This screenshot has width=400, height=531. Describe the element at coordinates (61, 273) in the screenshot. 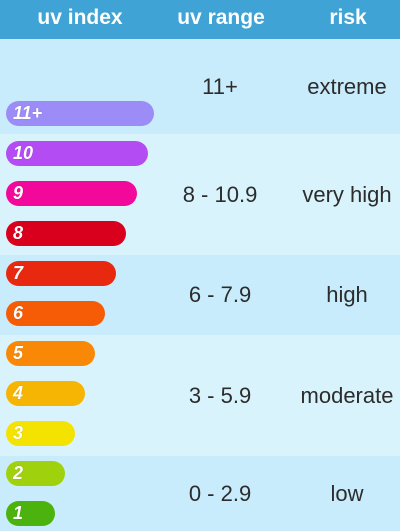

I see `uv-bar-7: 7` at that location.